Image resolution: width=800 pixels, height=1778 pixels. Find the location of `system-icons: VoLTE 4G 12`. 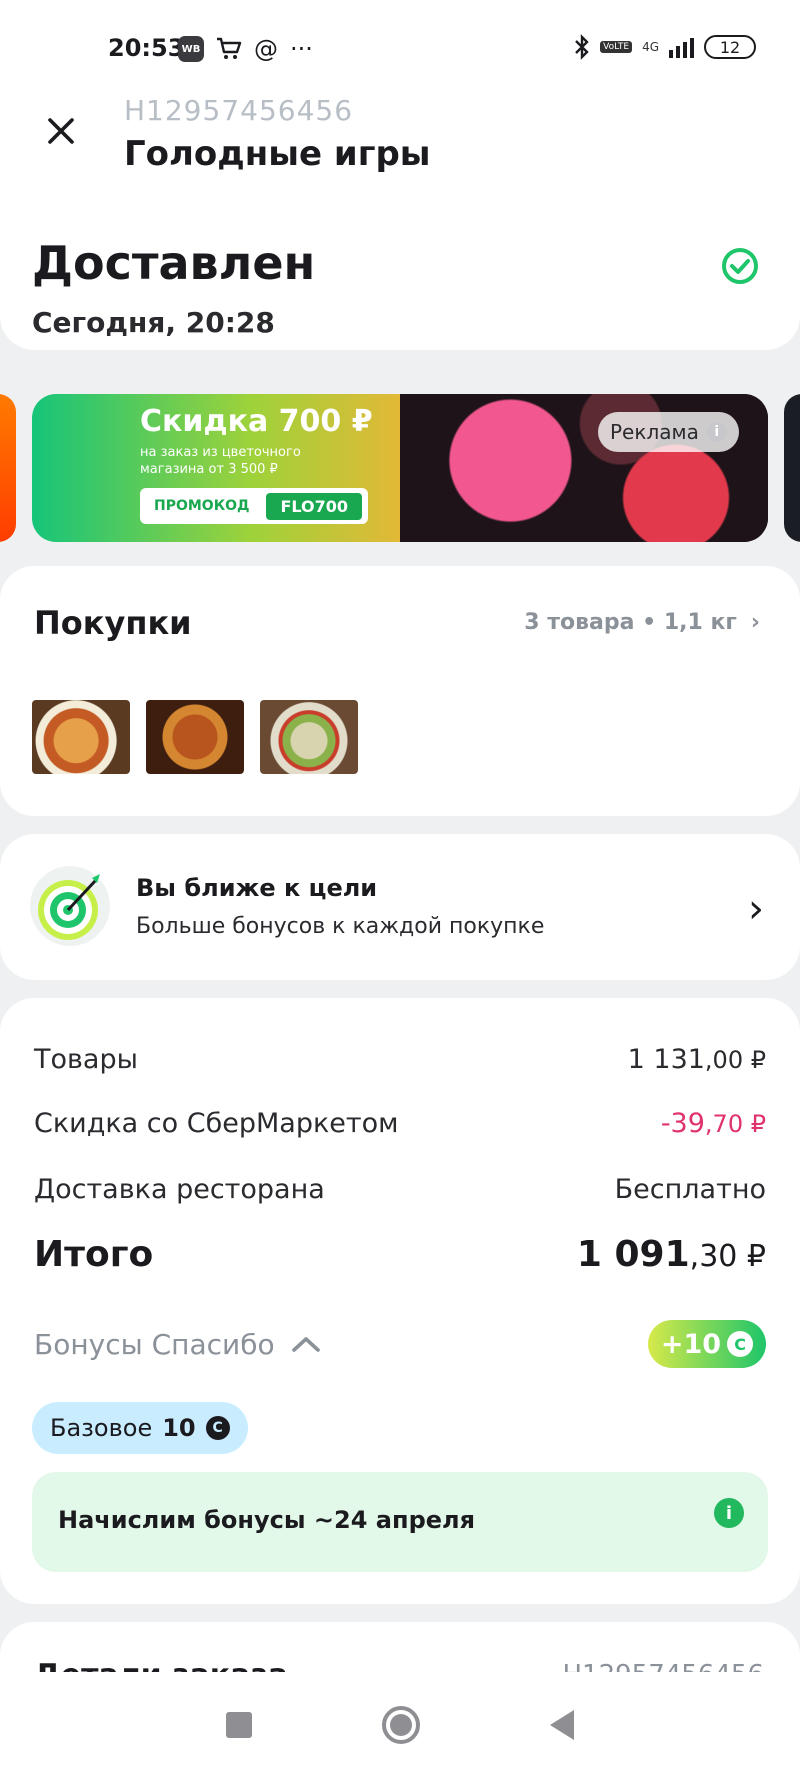

system-icons: VoLTE 4G 12 is located at coordinates (665, 47).